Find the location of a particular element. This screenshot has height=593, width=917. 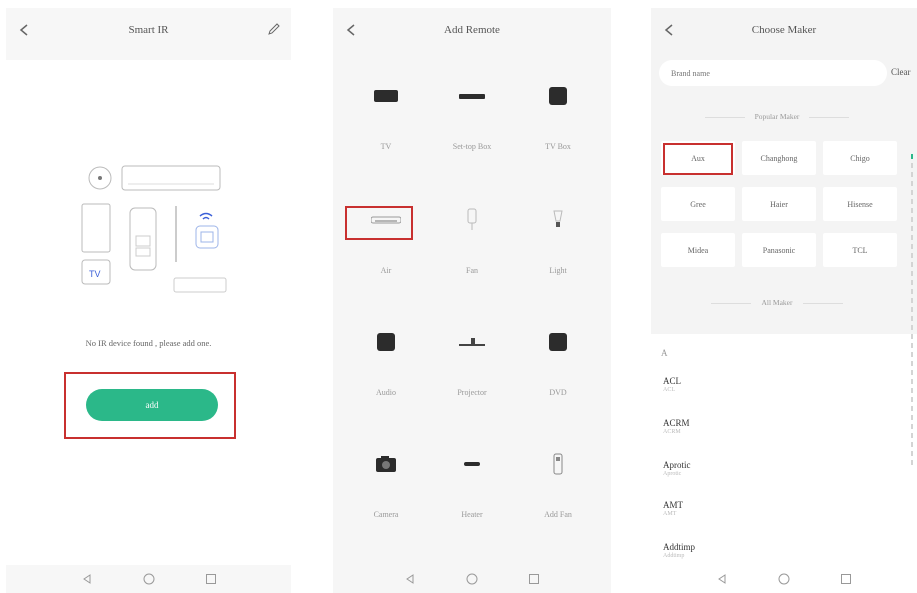

clear-button: Clear is located at coordinates (901, 72).